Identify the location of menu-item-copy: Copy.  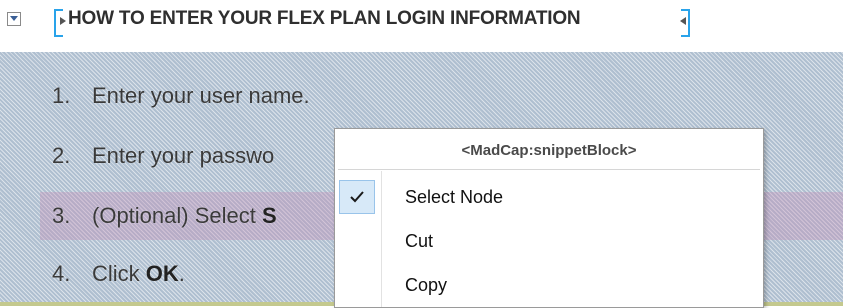
(549, 285).